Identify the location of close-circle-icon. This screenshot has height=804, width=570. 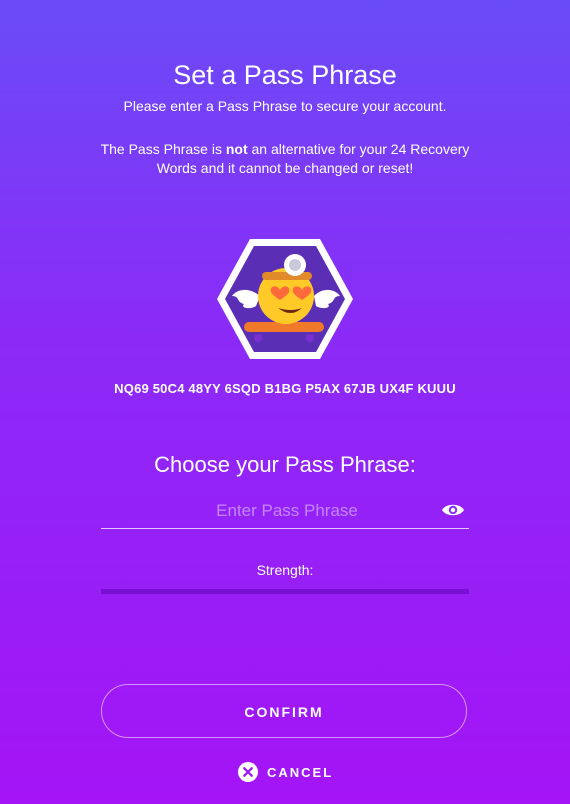
(248, 772).